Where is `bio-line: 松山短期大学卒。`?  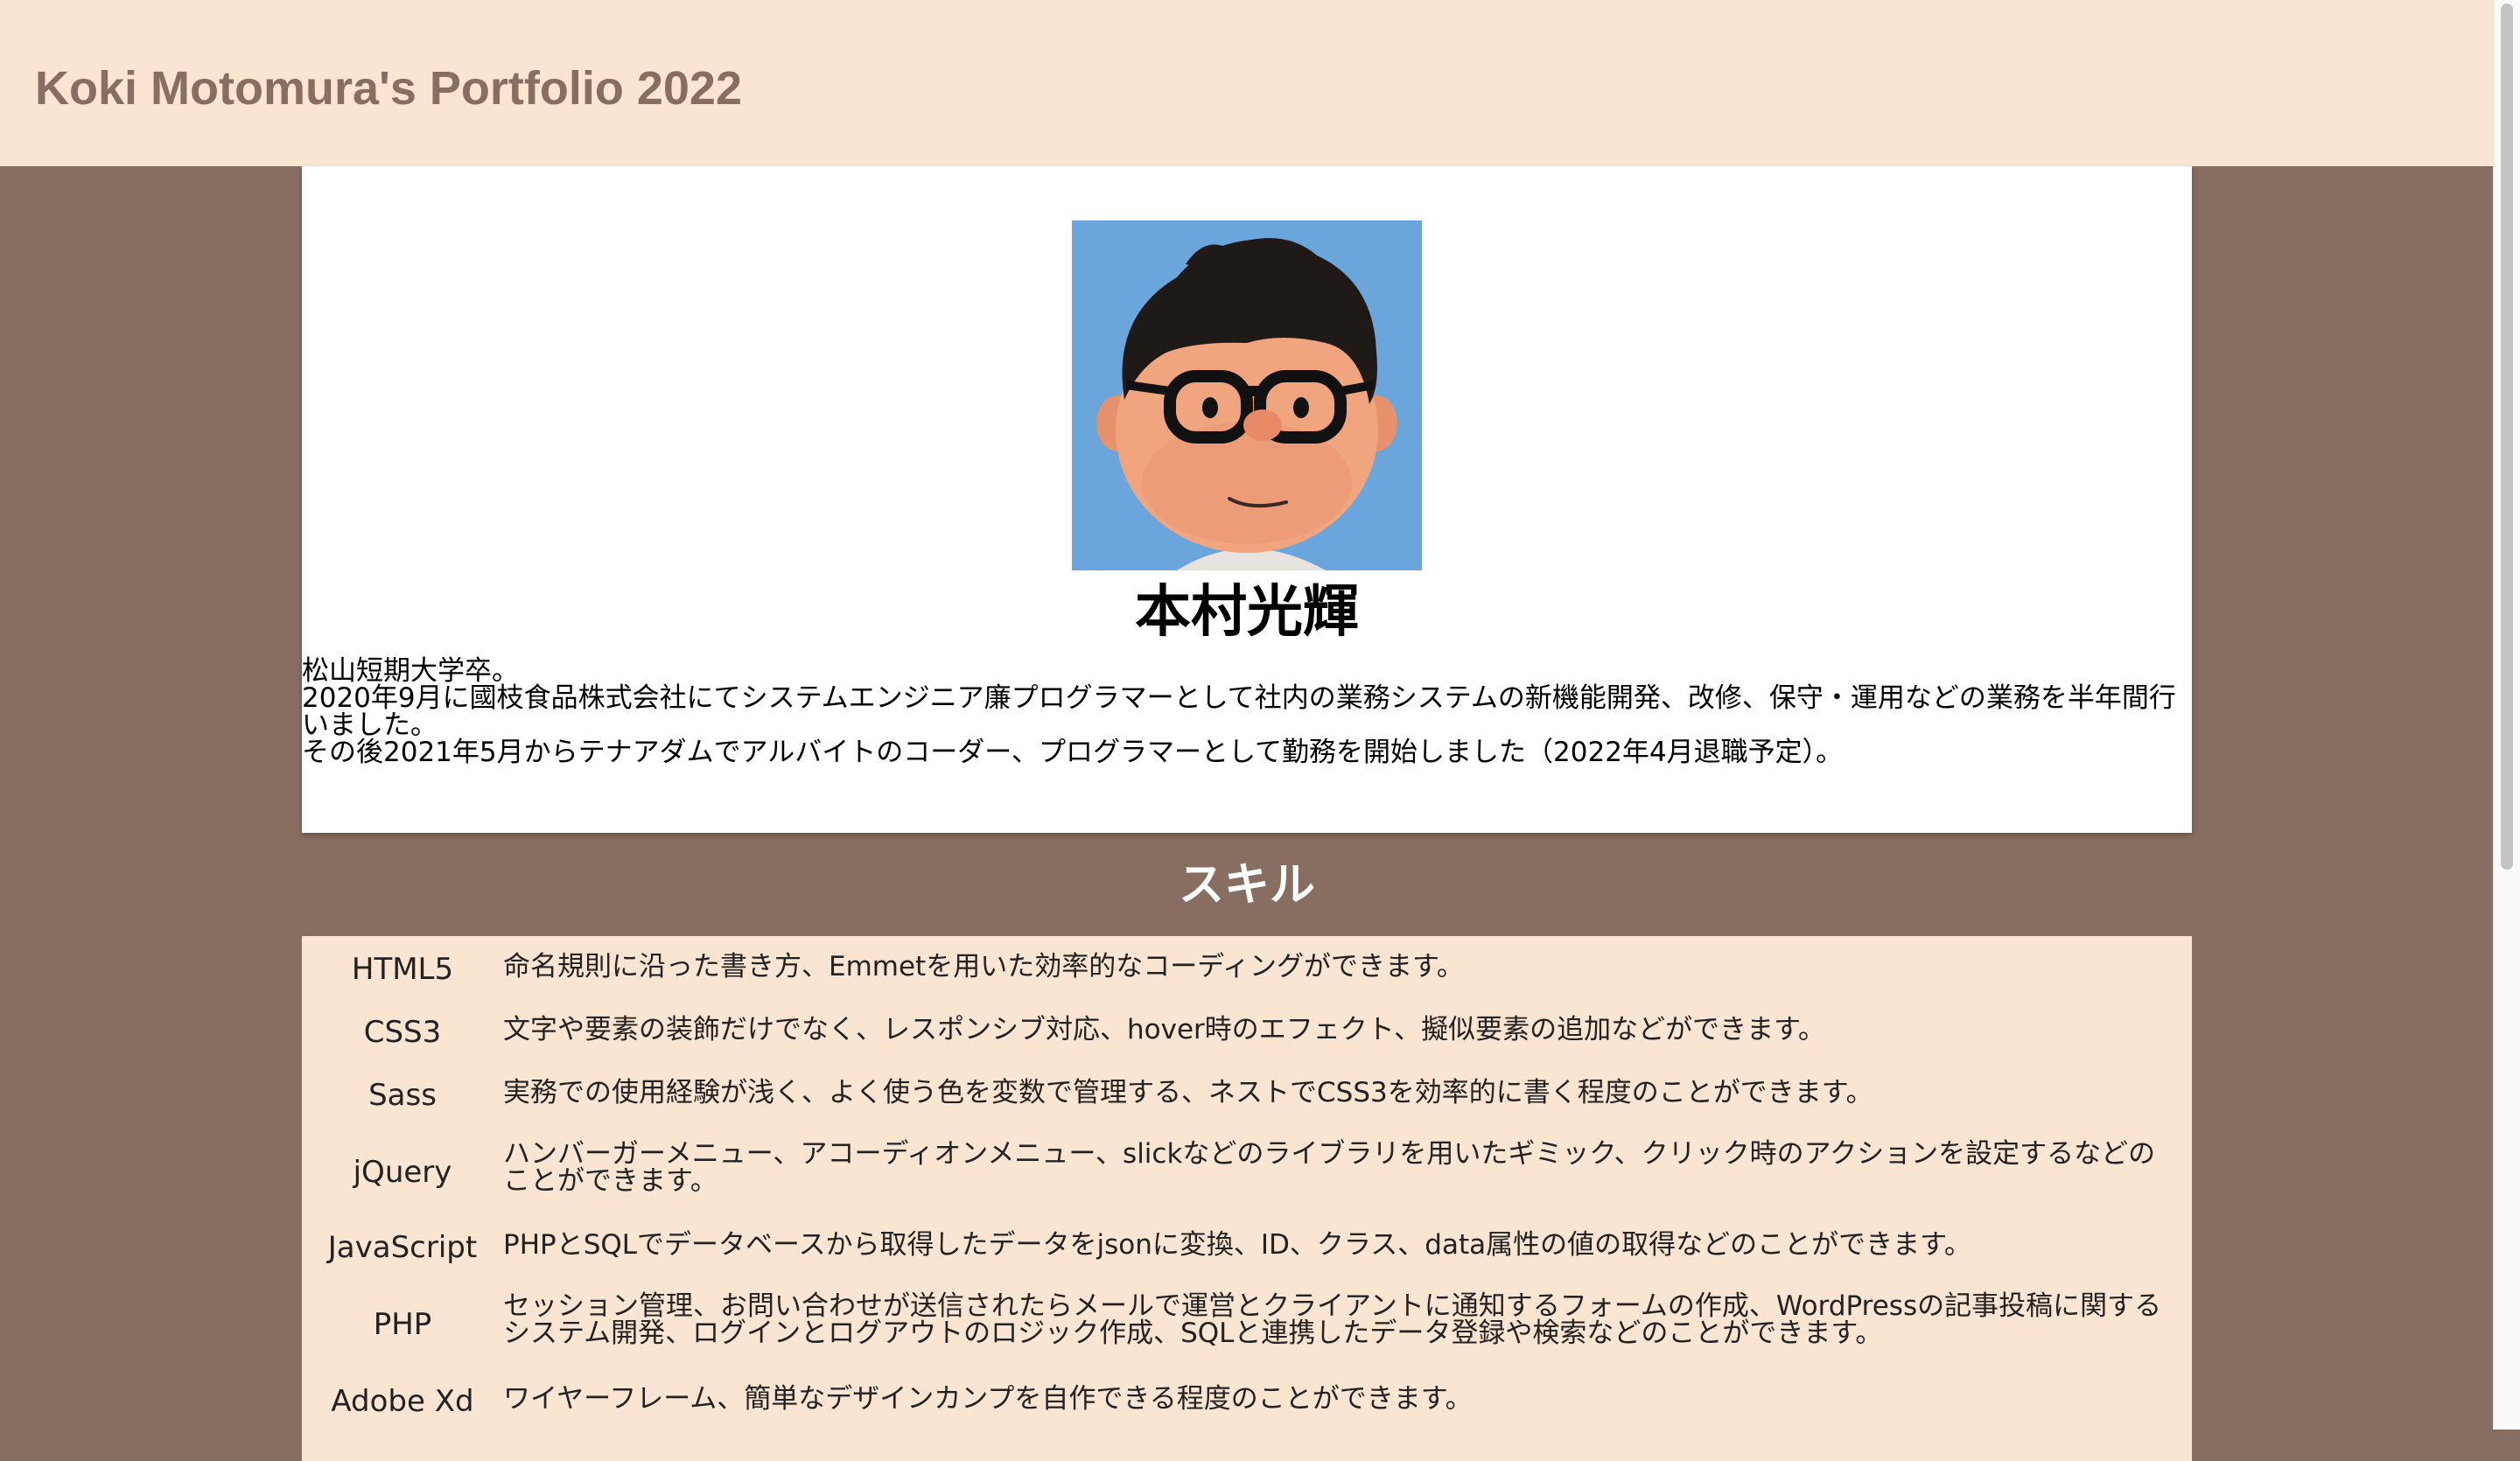 bio-line: 松山短期大学卒。 is located at coordinates (410, 671).